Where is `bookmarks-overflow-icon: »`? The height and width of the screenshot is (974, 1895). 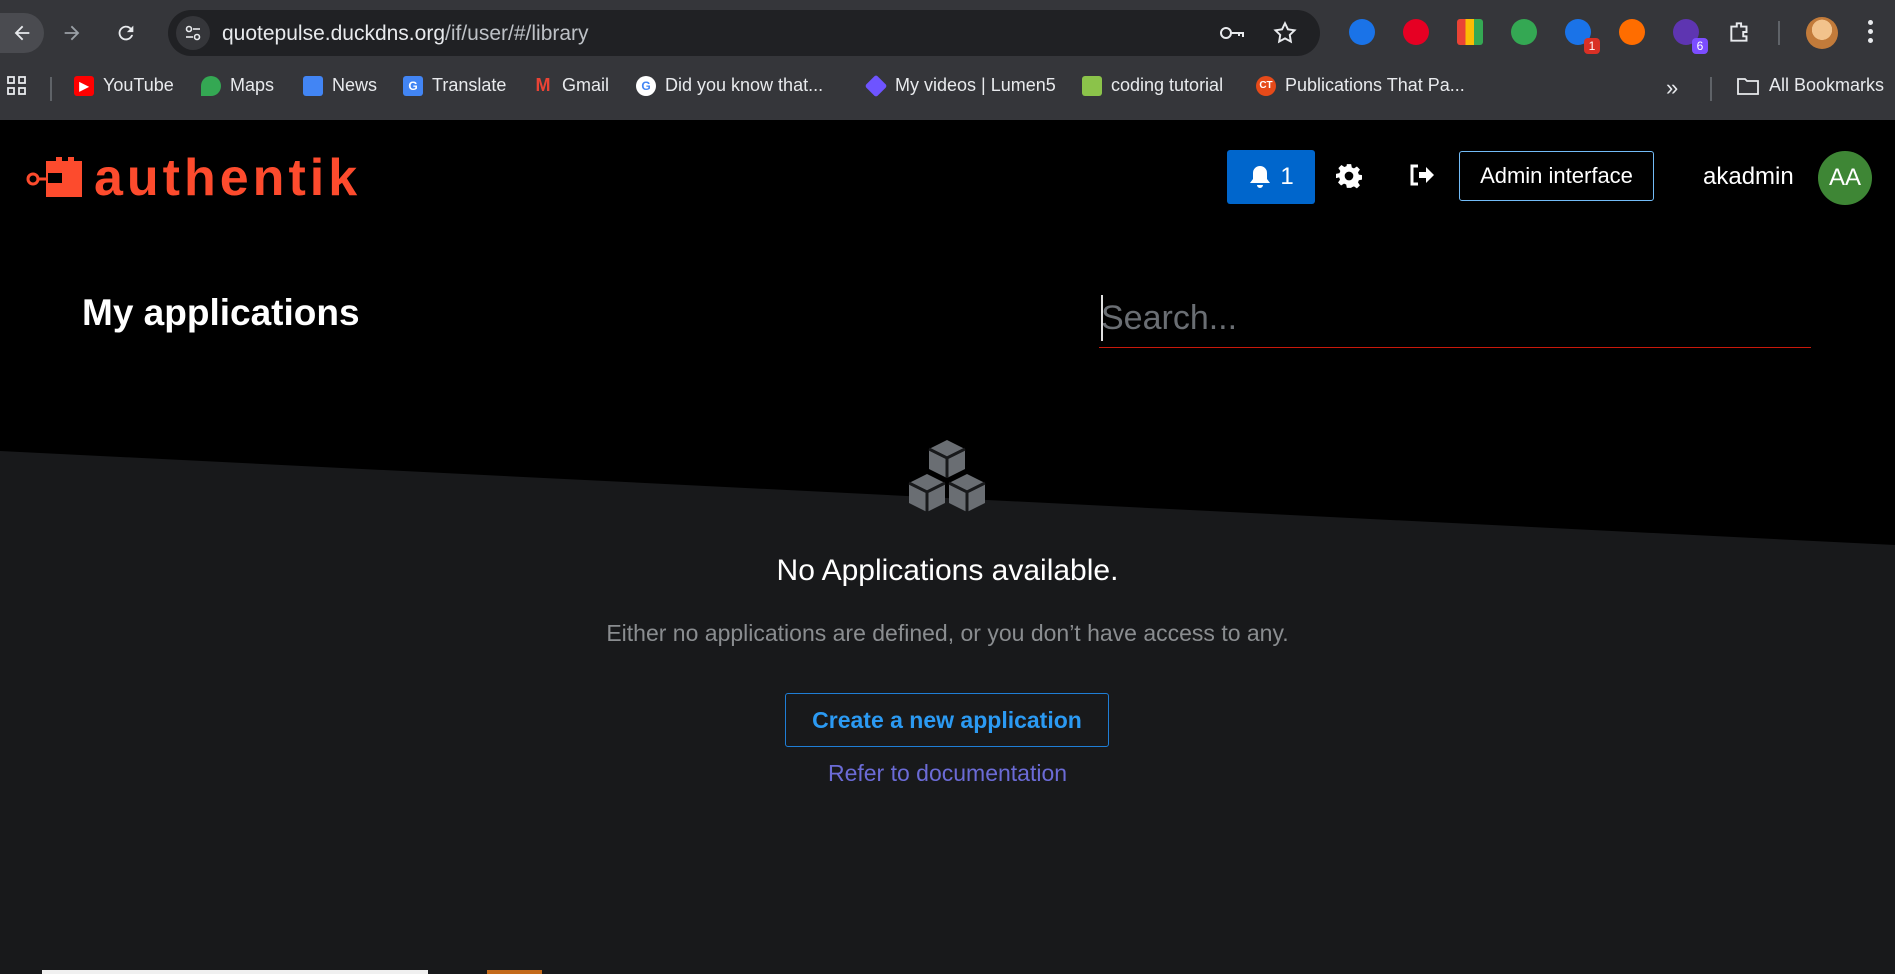
bookmarks-overflow-icon: » is located at coordinates (1672, 88).